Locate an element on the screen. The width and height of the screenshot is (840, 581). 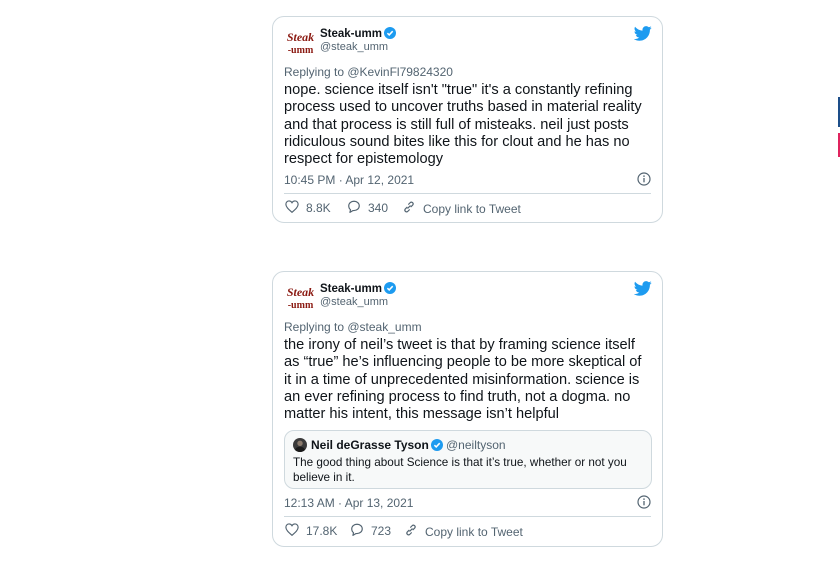
reply-button: 340 is located at coordinates (367, 208).